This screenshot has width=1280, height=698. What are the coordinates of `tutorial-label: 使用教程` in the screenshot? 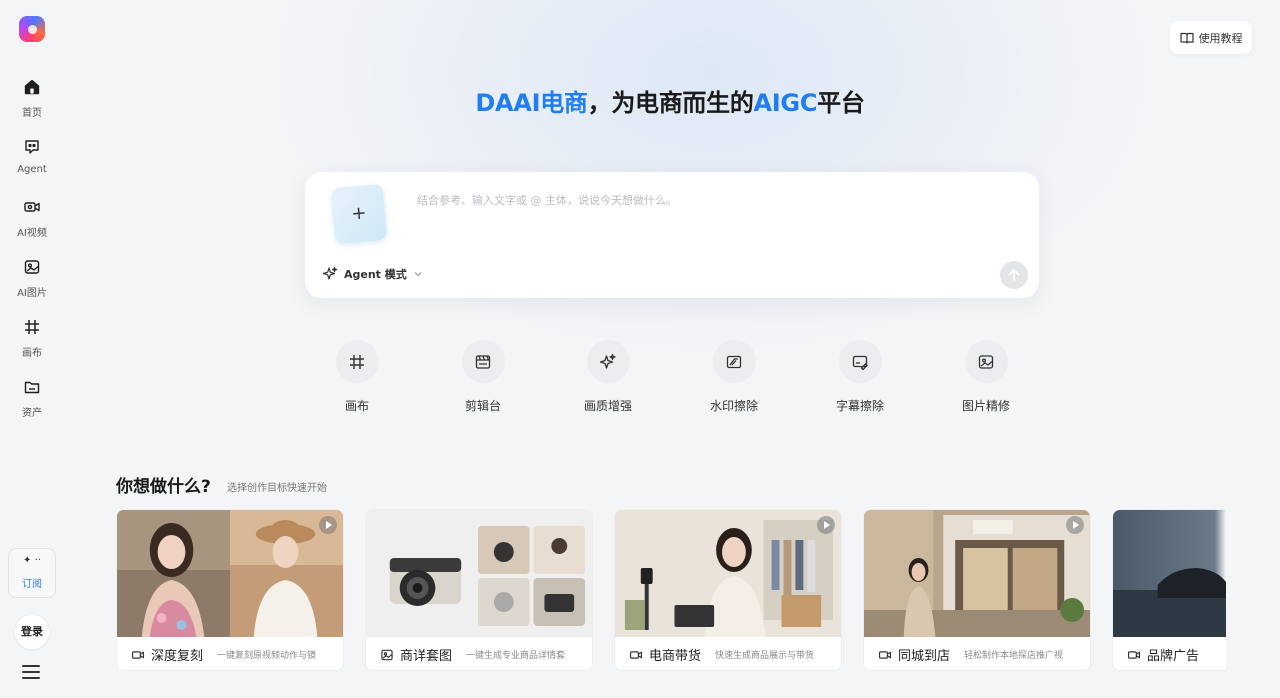 It's located at (1220, 38).